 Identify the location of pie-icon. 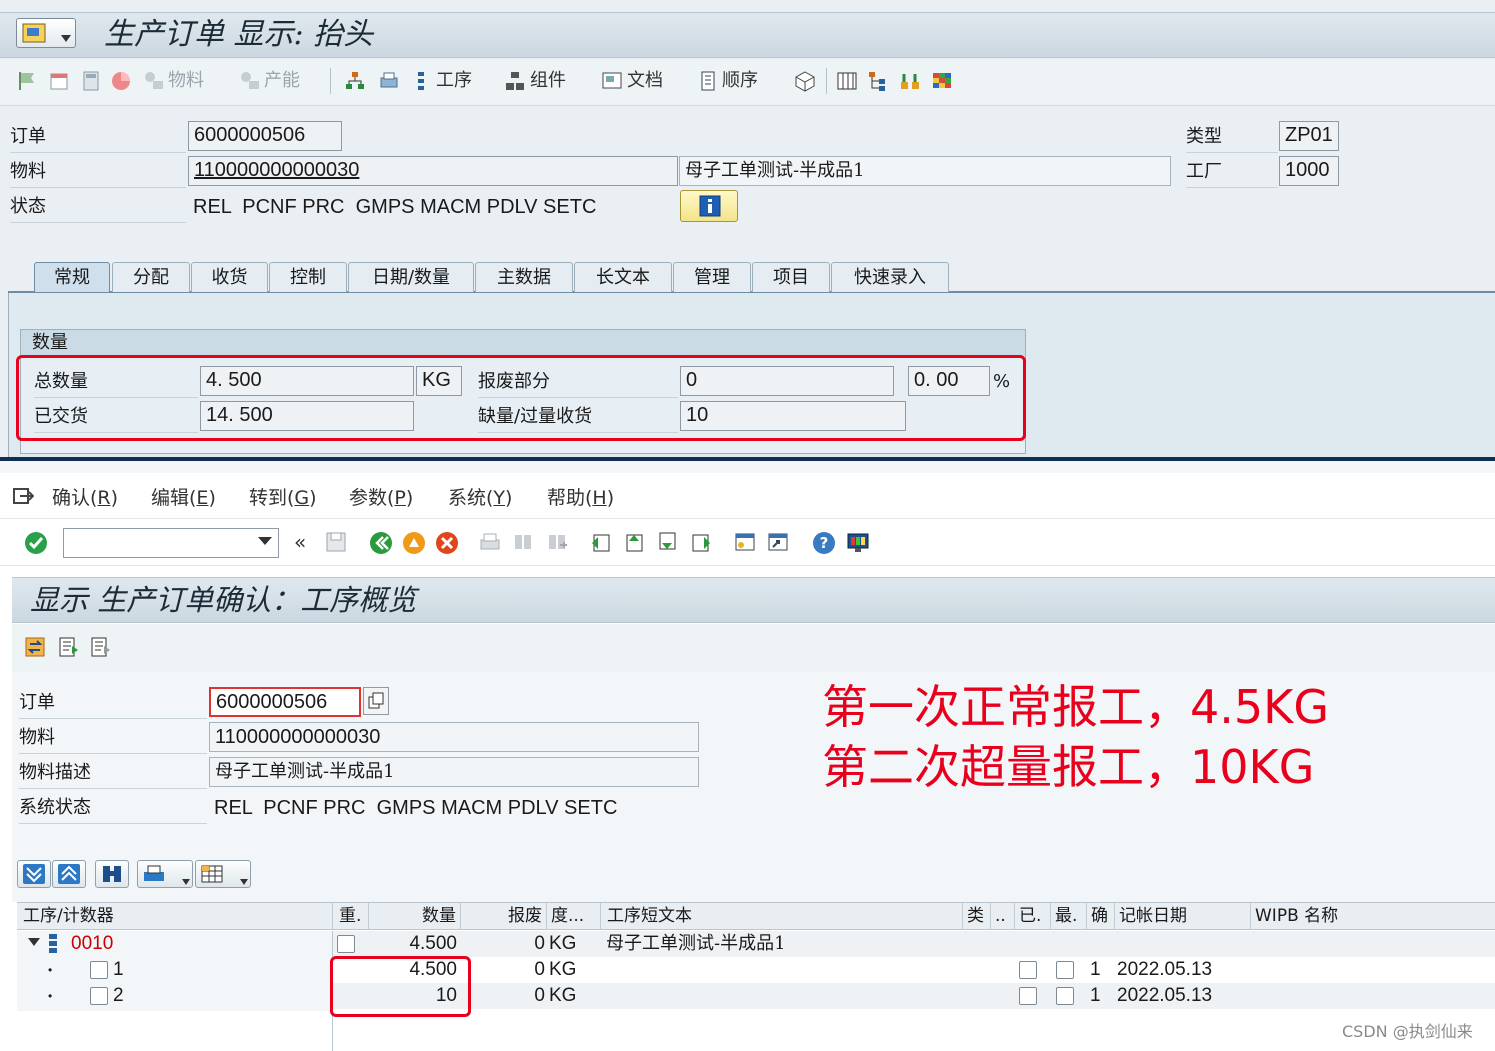
(121, 81).